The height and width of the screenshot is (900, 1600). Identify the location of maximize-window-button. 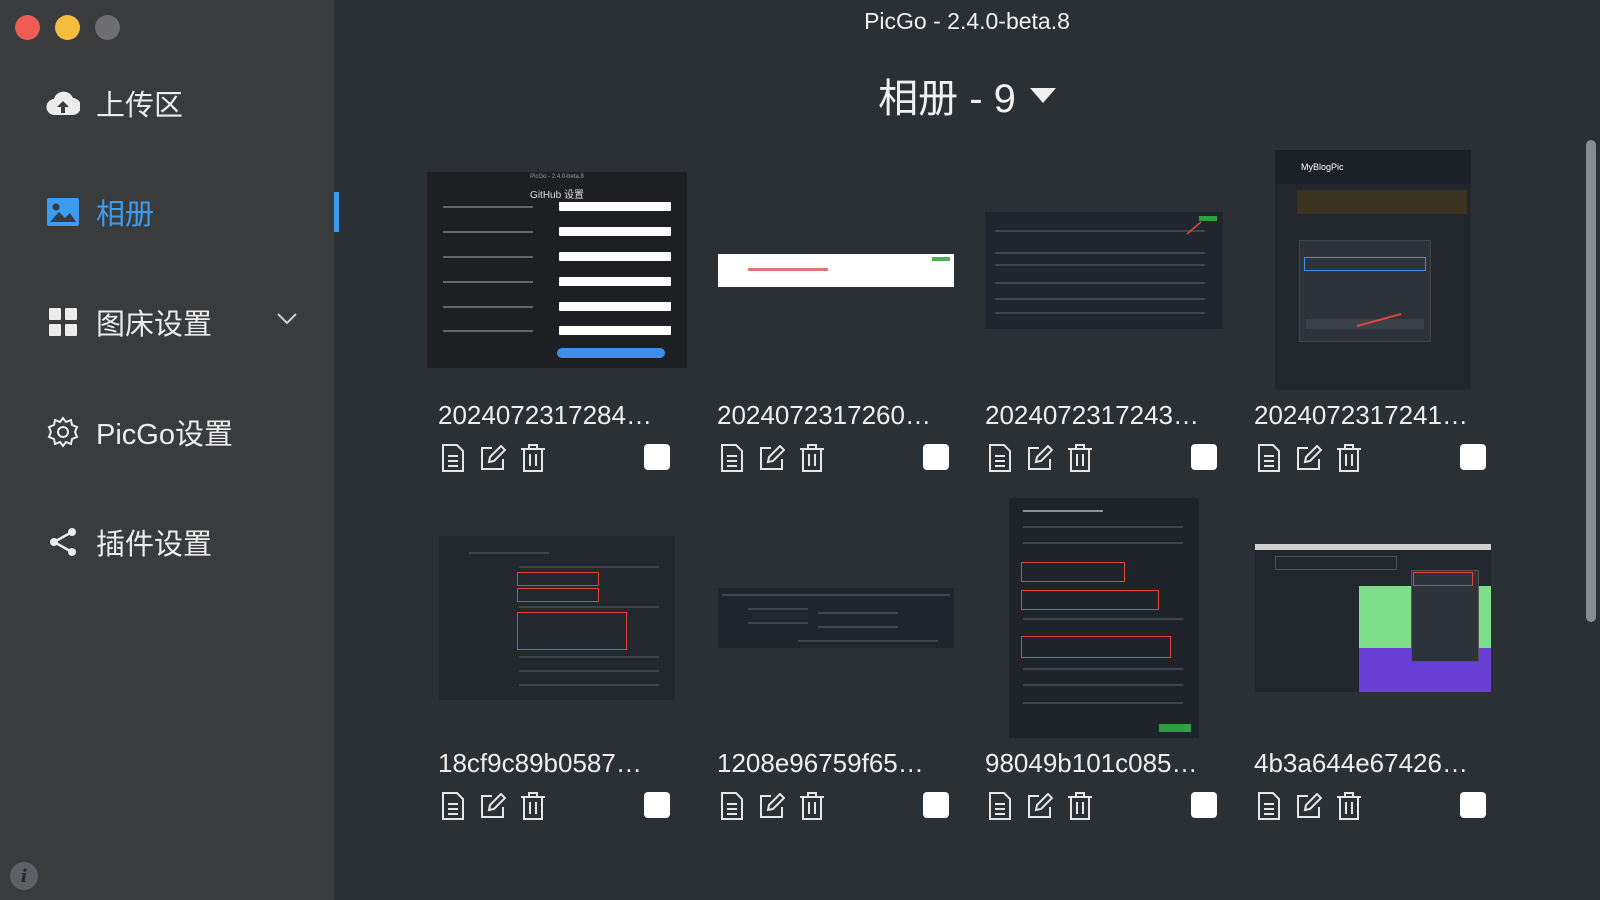
(107, 27).